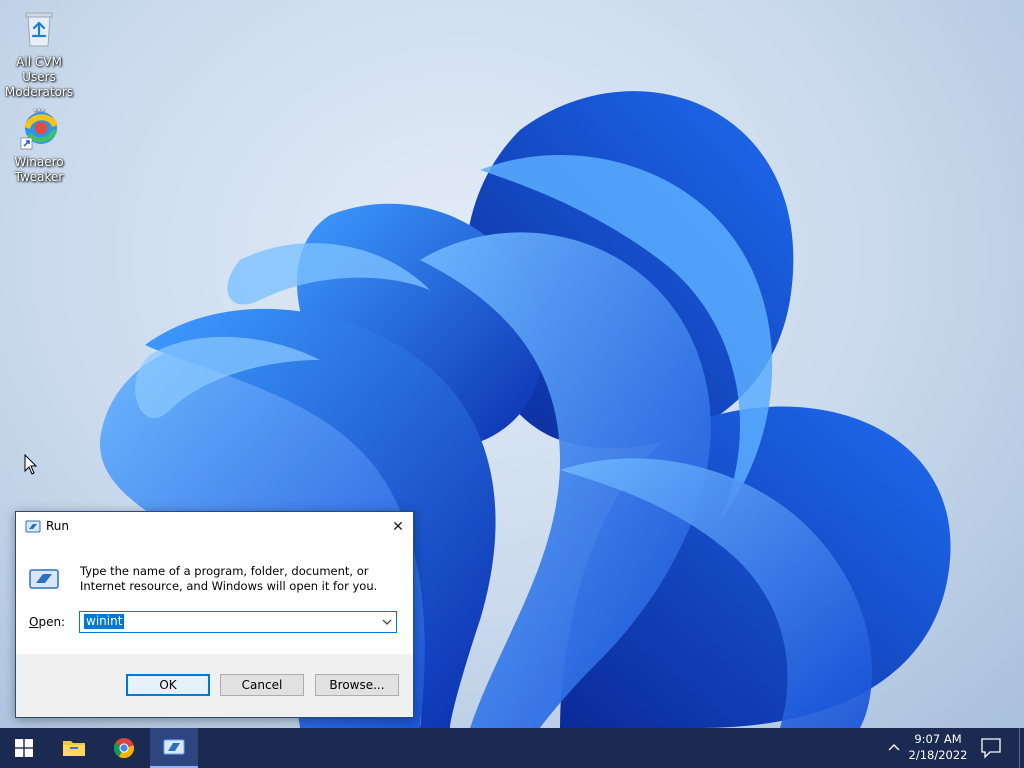 The height and width of the screenshot is (768, 1024). I want to click on clock-date: 2/18/2022, so click(938, 755).